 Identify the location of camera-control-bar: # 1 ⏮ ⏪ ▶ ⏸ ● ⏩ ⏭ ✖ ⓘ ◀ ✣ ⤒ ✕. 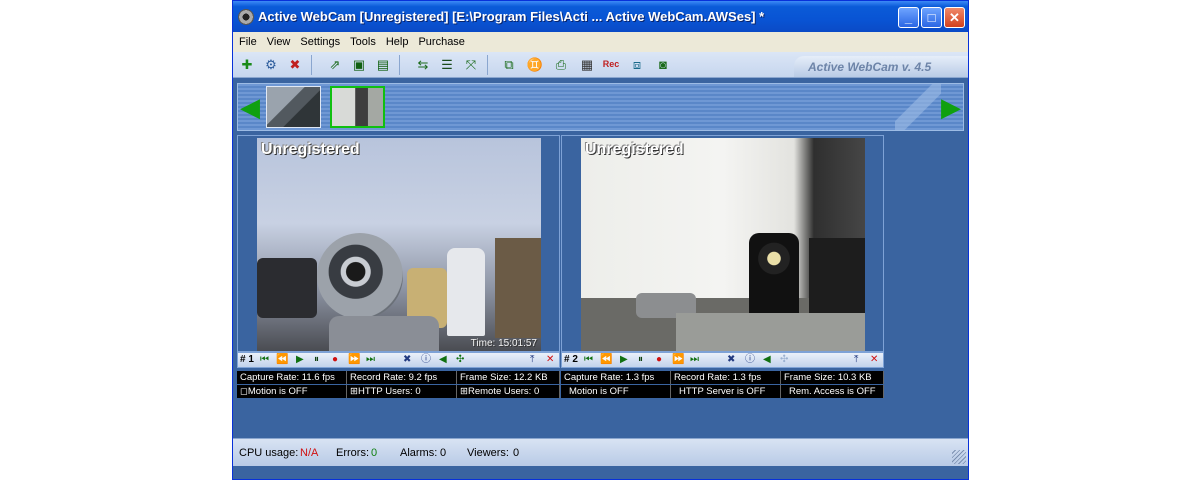
(398, 360).